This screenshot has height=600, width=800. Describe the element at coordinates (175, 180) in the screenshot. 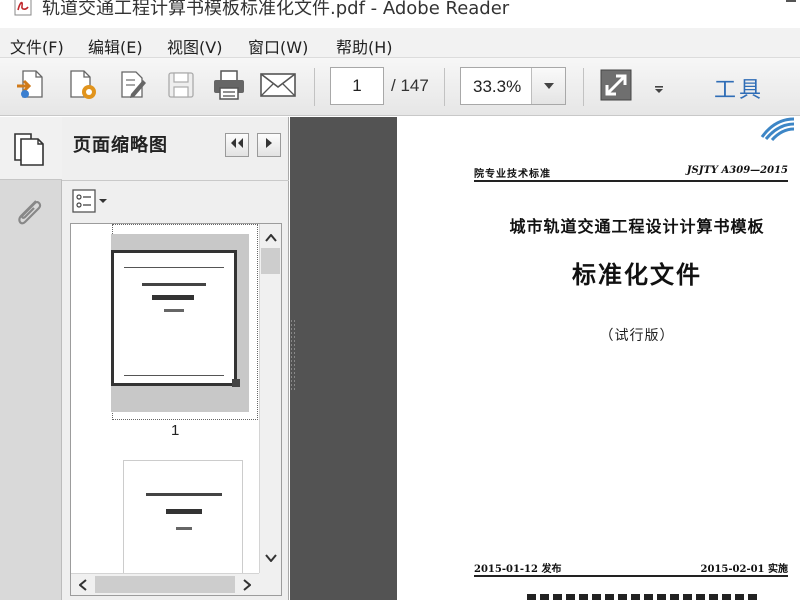

I see `panel-divider` at that location.